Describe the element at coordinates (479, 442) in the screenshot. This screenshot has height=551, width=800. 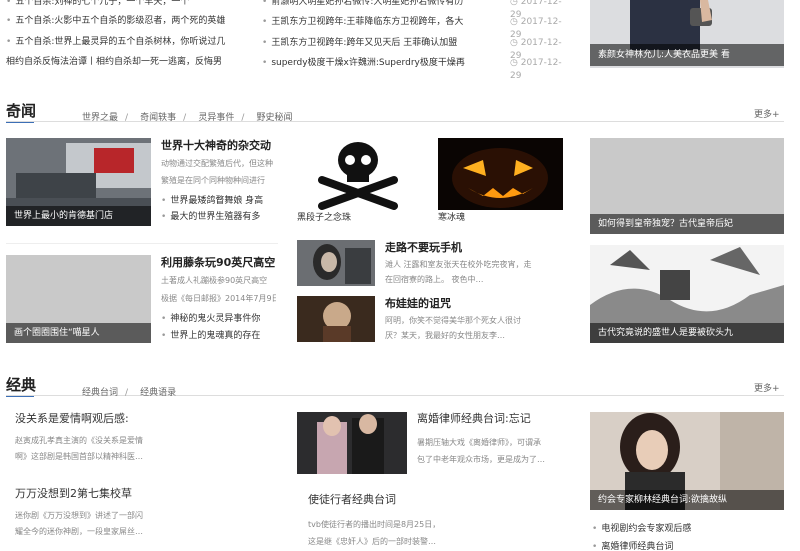
I see `story-desc: 暑期压轴大戏《离婚律师》，可谓承` at that location.